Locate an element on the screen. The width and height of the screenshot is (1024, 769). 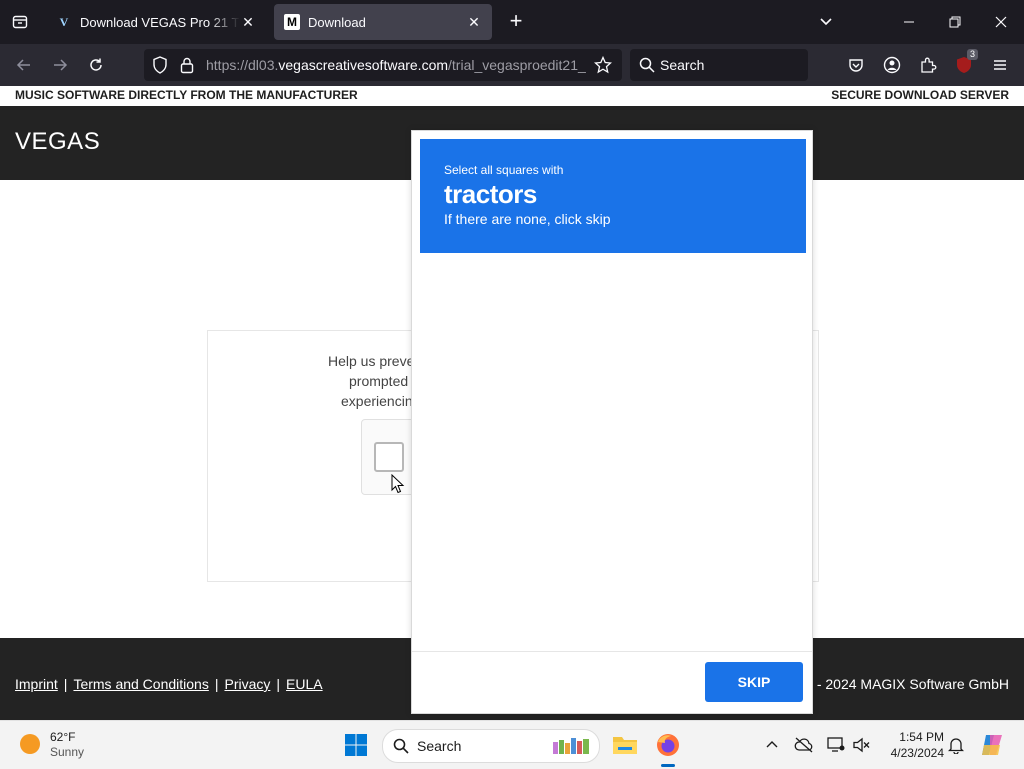
notification-bell-icon is located at coordinates (956, 745).